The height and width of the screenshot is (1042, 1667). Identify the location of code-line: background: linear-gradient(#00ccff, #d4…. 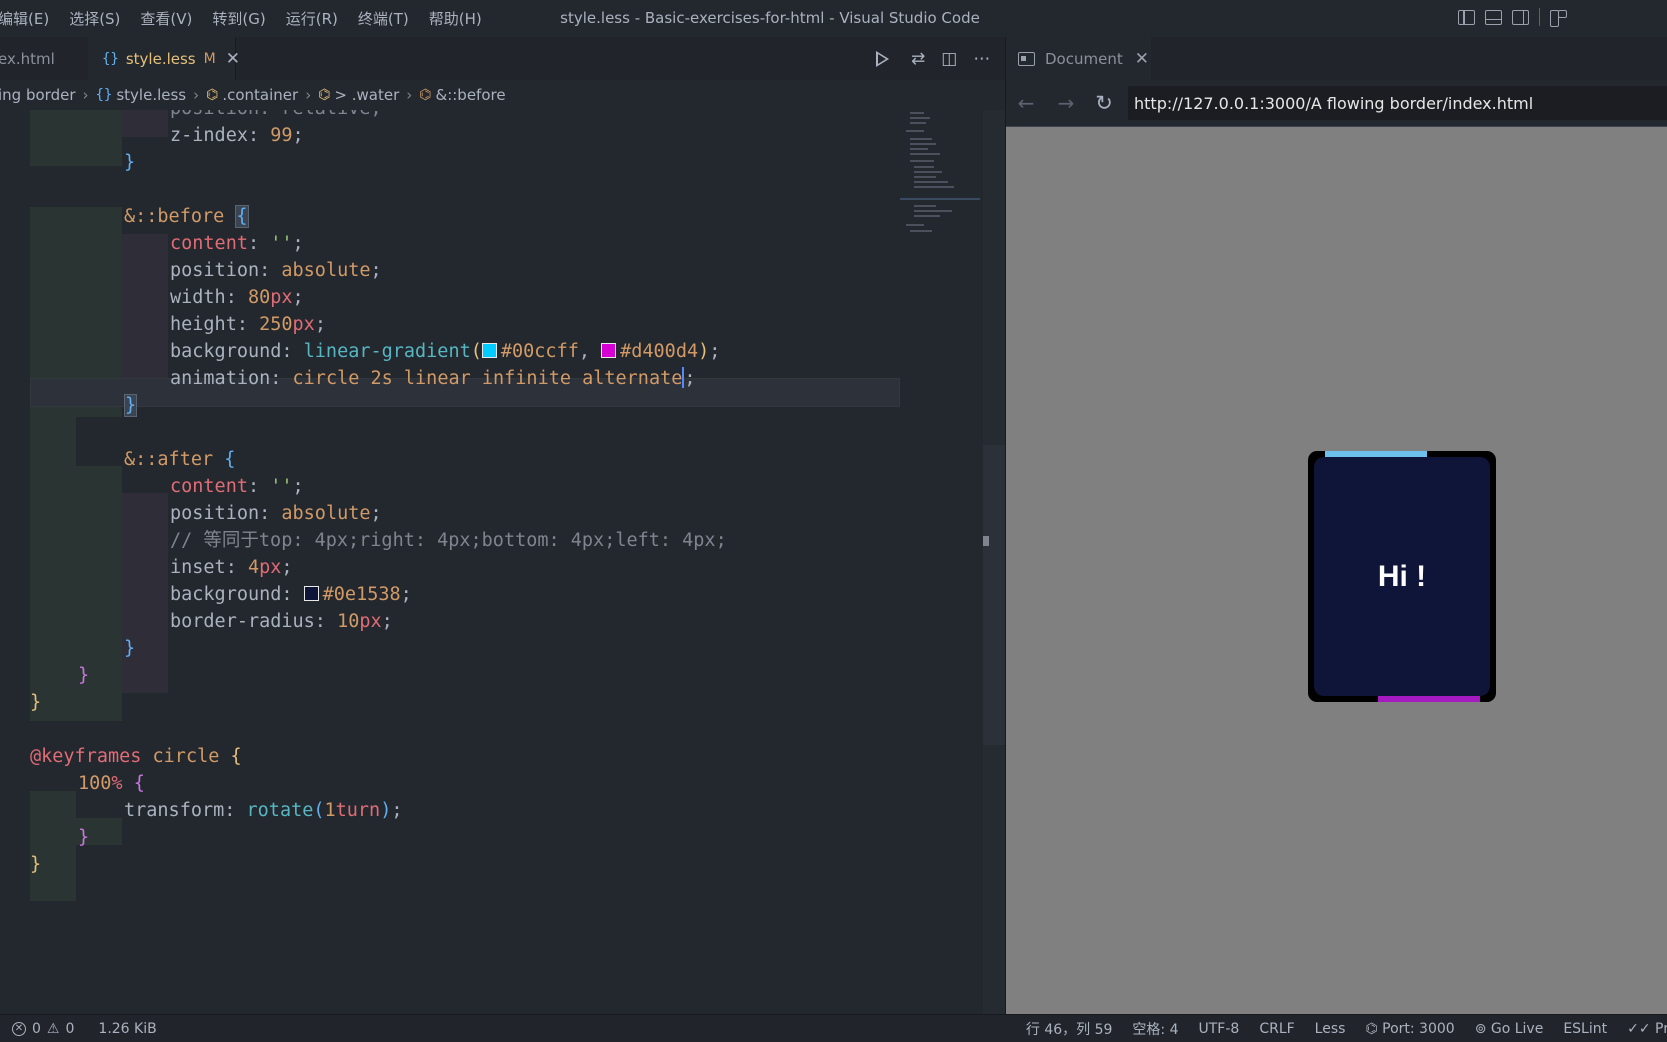
(445, 351).